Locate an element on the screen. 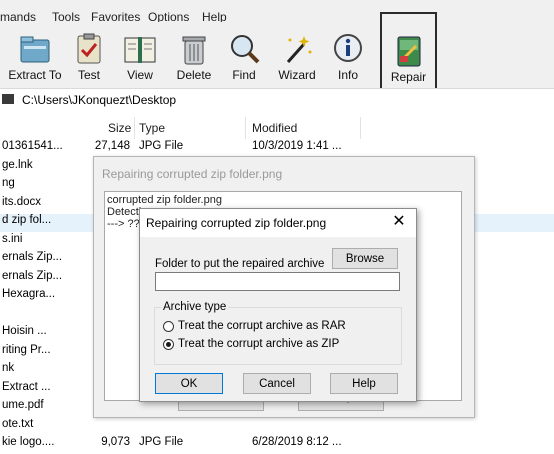 The width and height of the screenshot is (554, 454). browse-button: Browse is located at coordinates (365, 258).